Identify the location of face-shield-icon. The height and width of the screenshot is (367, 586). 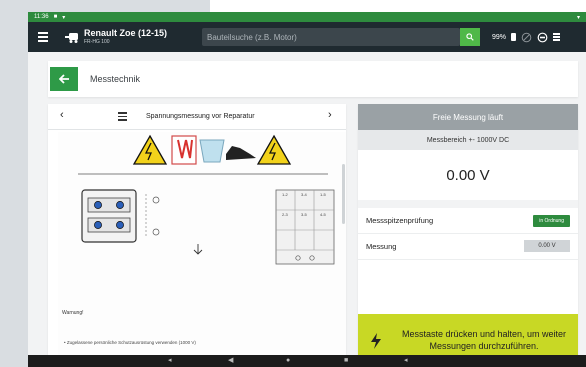
(212, 151).